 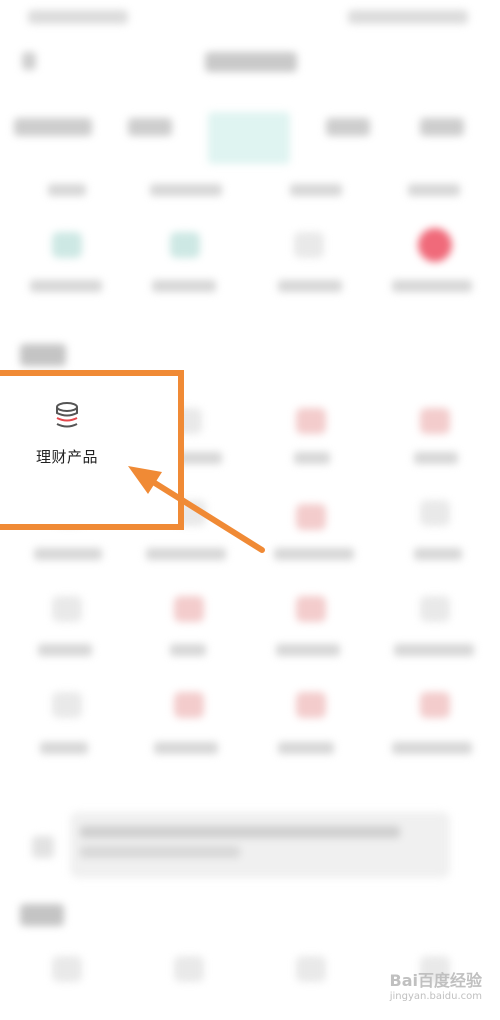 I want to click on notice-icon, so click(x=43, y=847).